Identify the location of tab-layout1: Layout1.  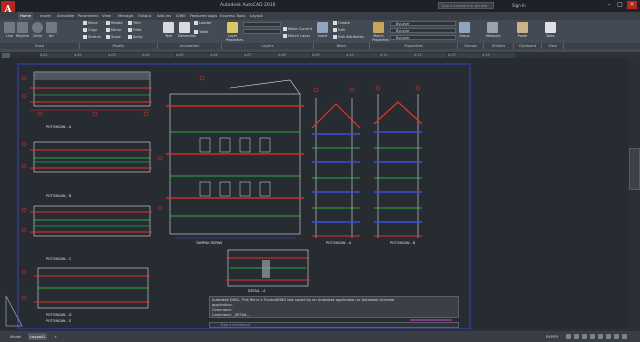
(38, 336).